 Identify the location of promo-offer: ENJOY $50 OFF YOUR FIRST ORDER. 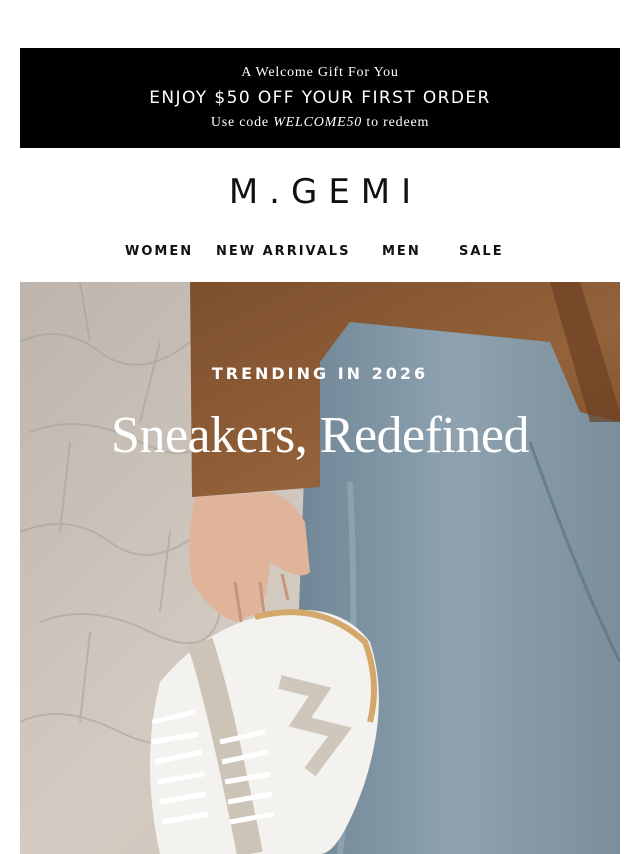
(320, 98).